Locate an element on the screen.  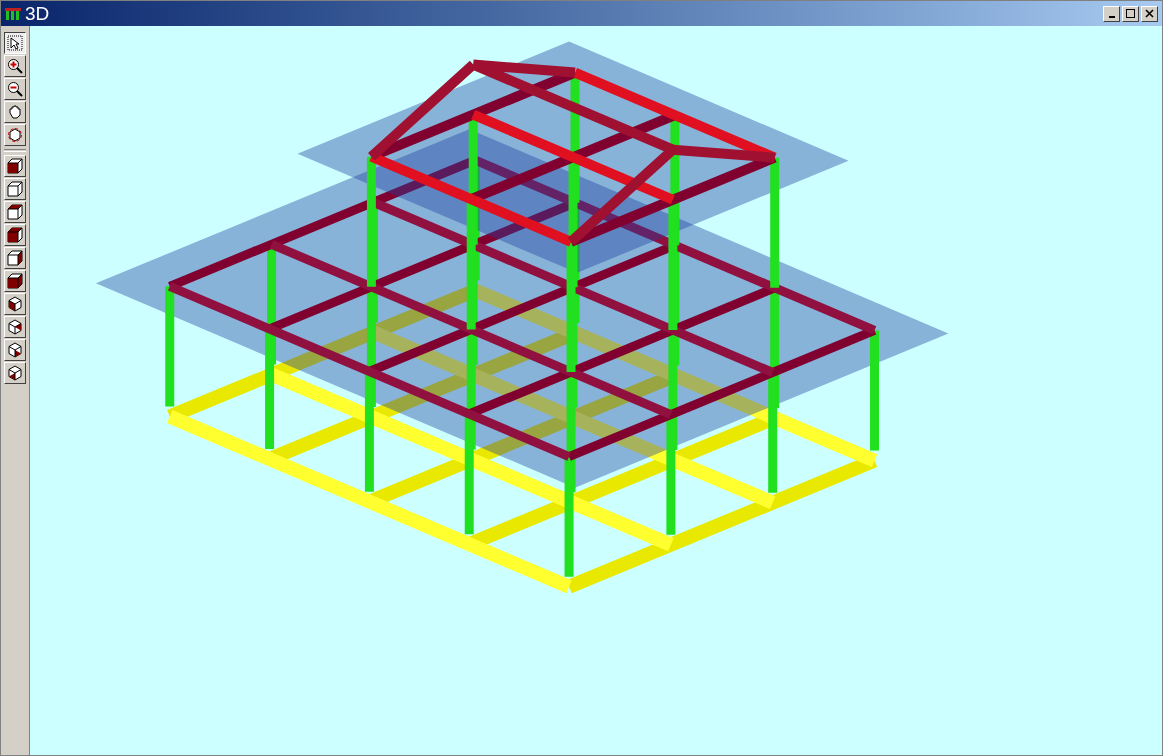
tool-button is located at coordinates (15, 43).